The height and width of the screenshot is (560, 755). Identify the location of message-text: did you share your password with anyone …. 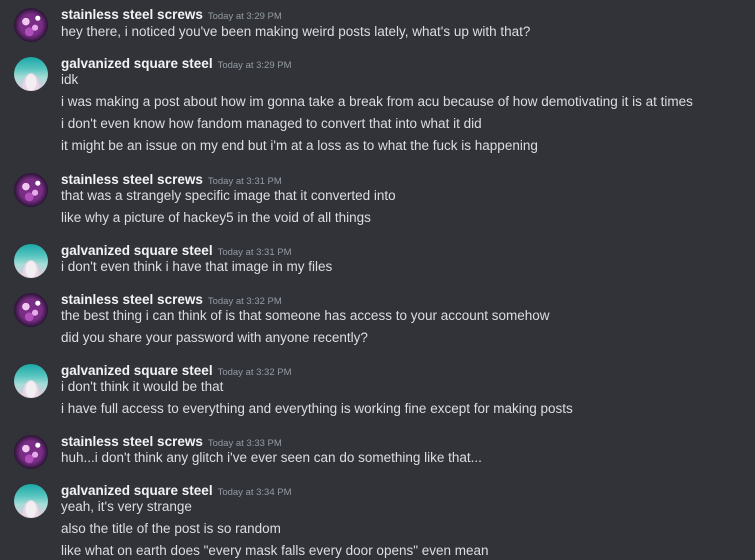
(214, 337).